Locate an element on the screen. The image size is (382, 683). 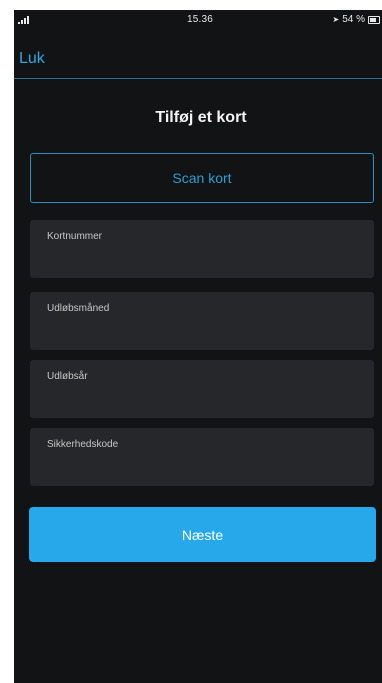
scan-card-button: Scan kort is located at coordinates (202, 178).